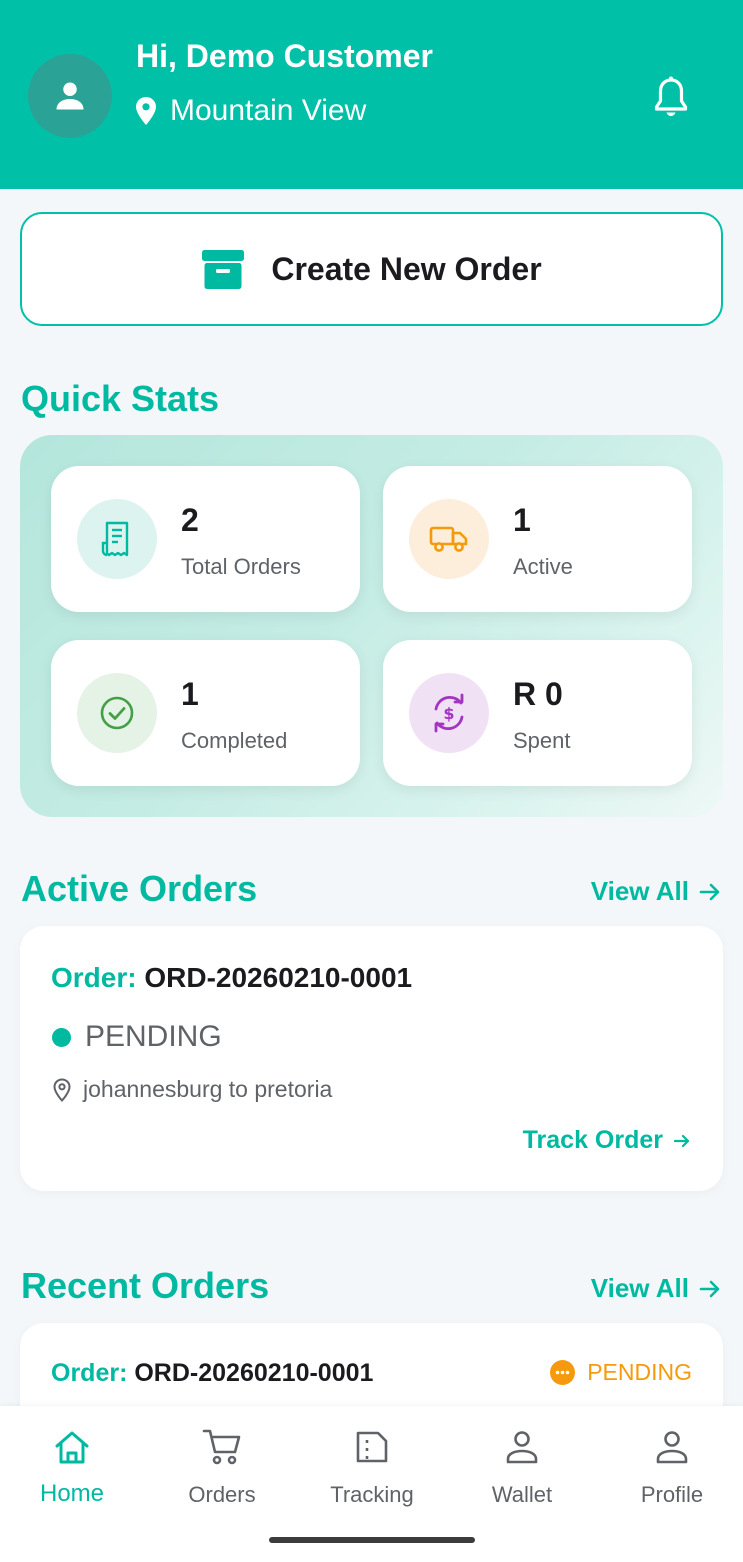 The width and height of the screenshot is (743, 1562). What do you see at coordinates (221, 1447) in the screenshot?
I see `cart-icon` at bounding box center [221, 1447].